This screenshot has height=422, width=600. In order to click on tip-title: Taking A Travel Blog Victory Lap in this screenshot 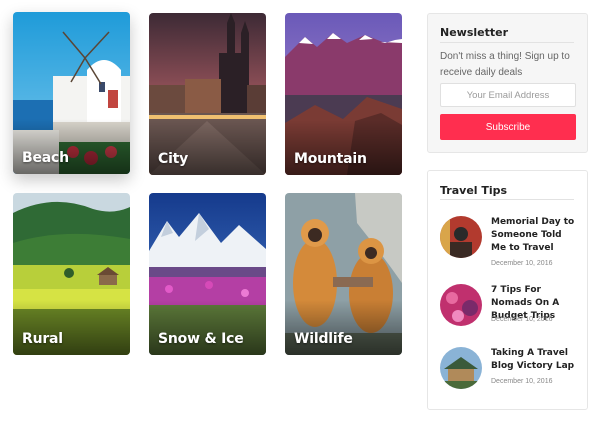, I will do `click(533, 359)`.